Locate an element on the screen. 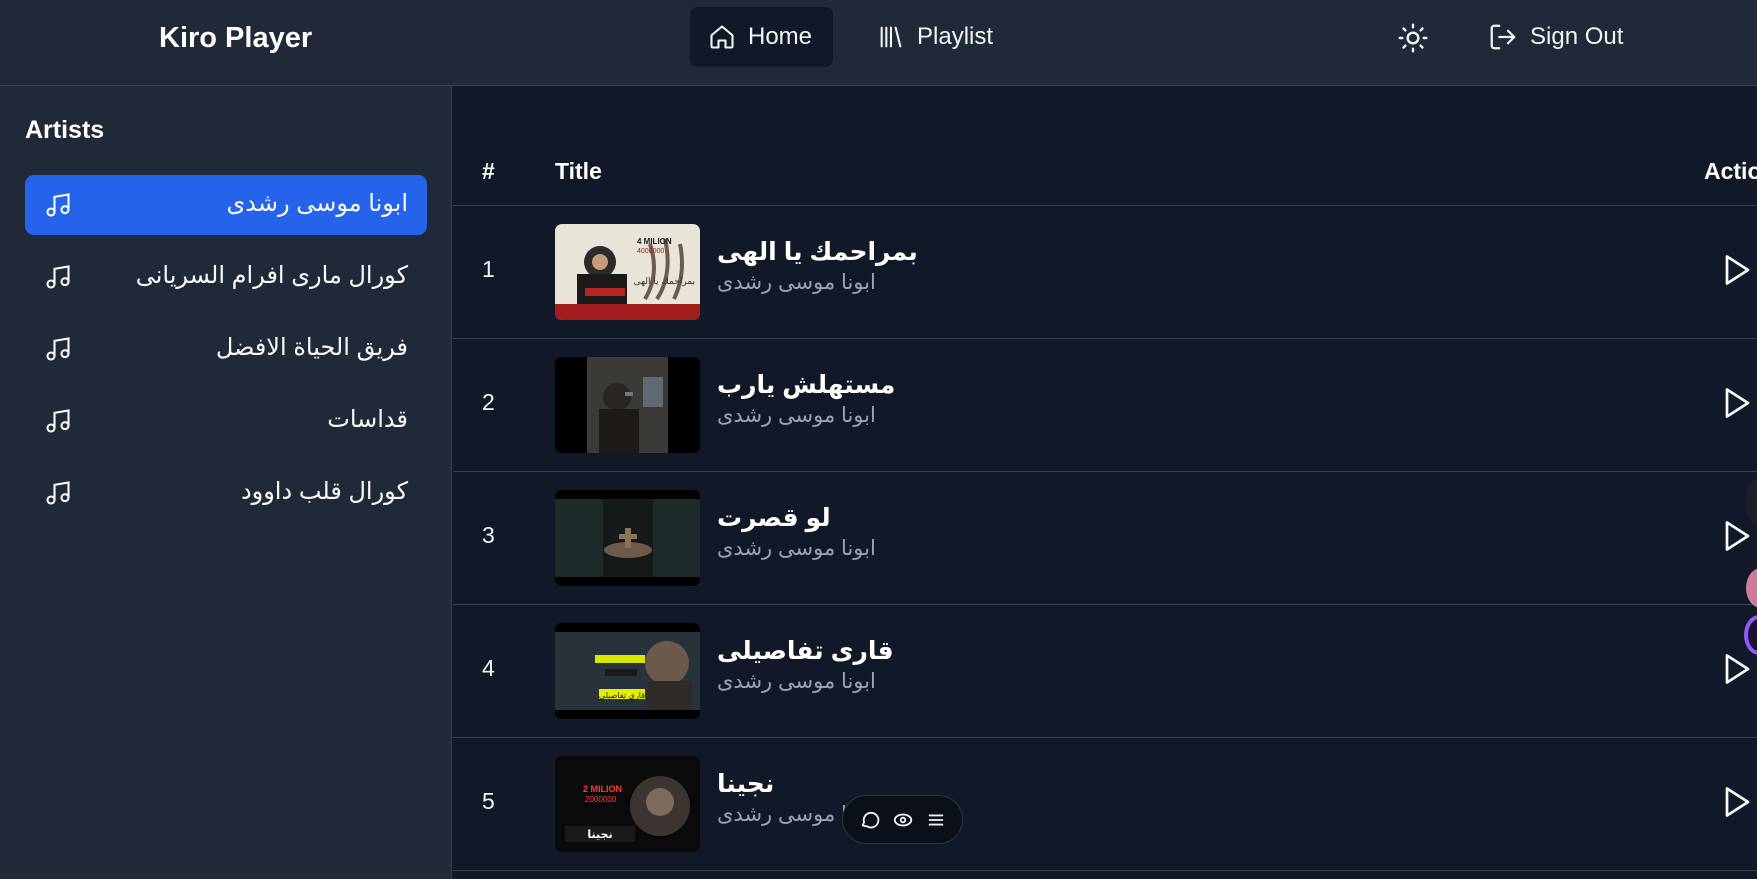 This screenshot has height=879, width=1757. sidebar-item-artist-4: قداسات is located at coordinates (226, 421).